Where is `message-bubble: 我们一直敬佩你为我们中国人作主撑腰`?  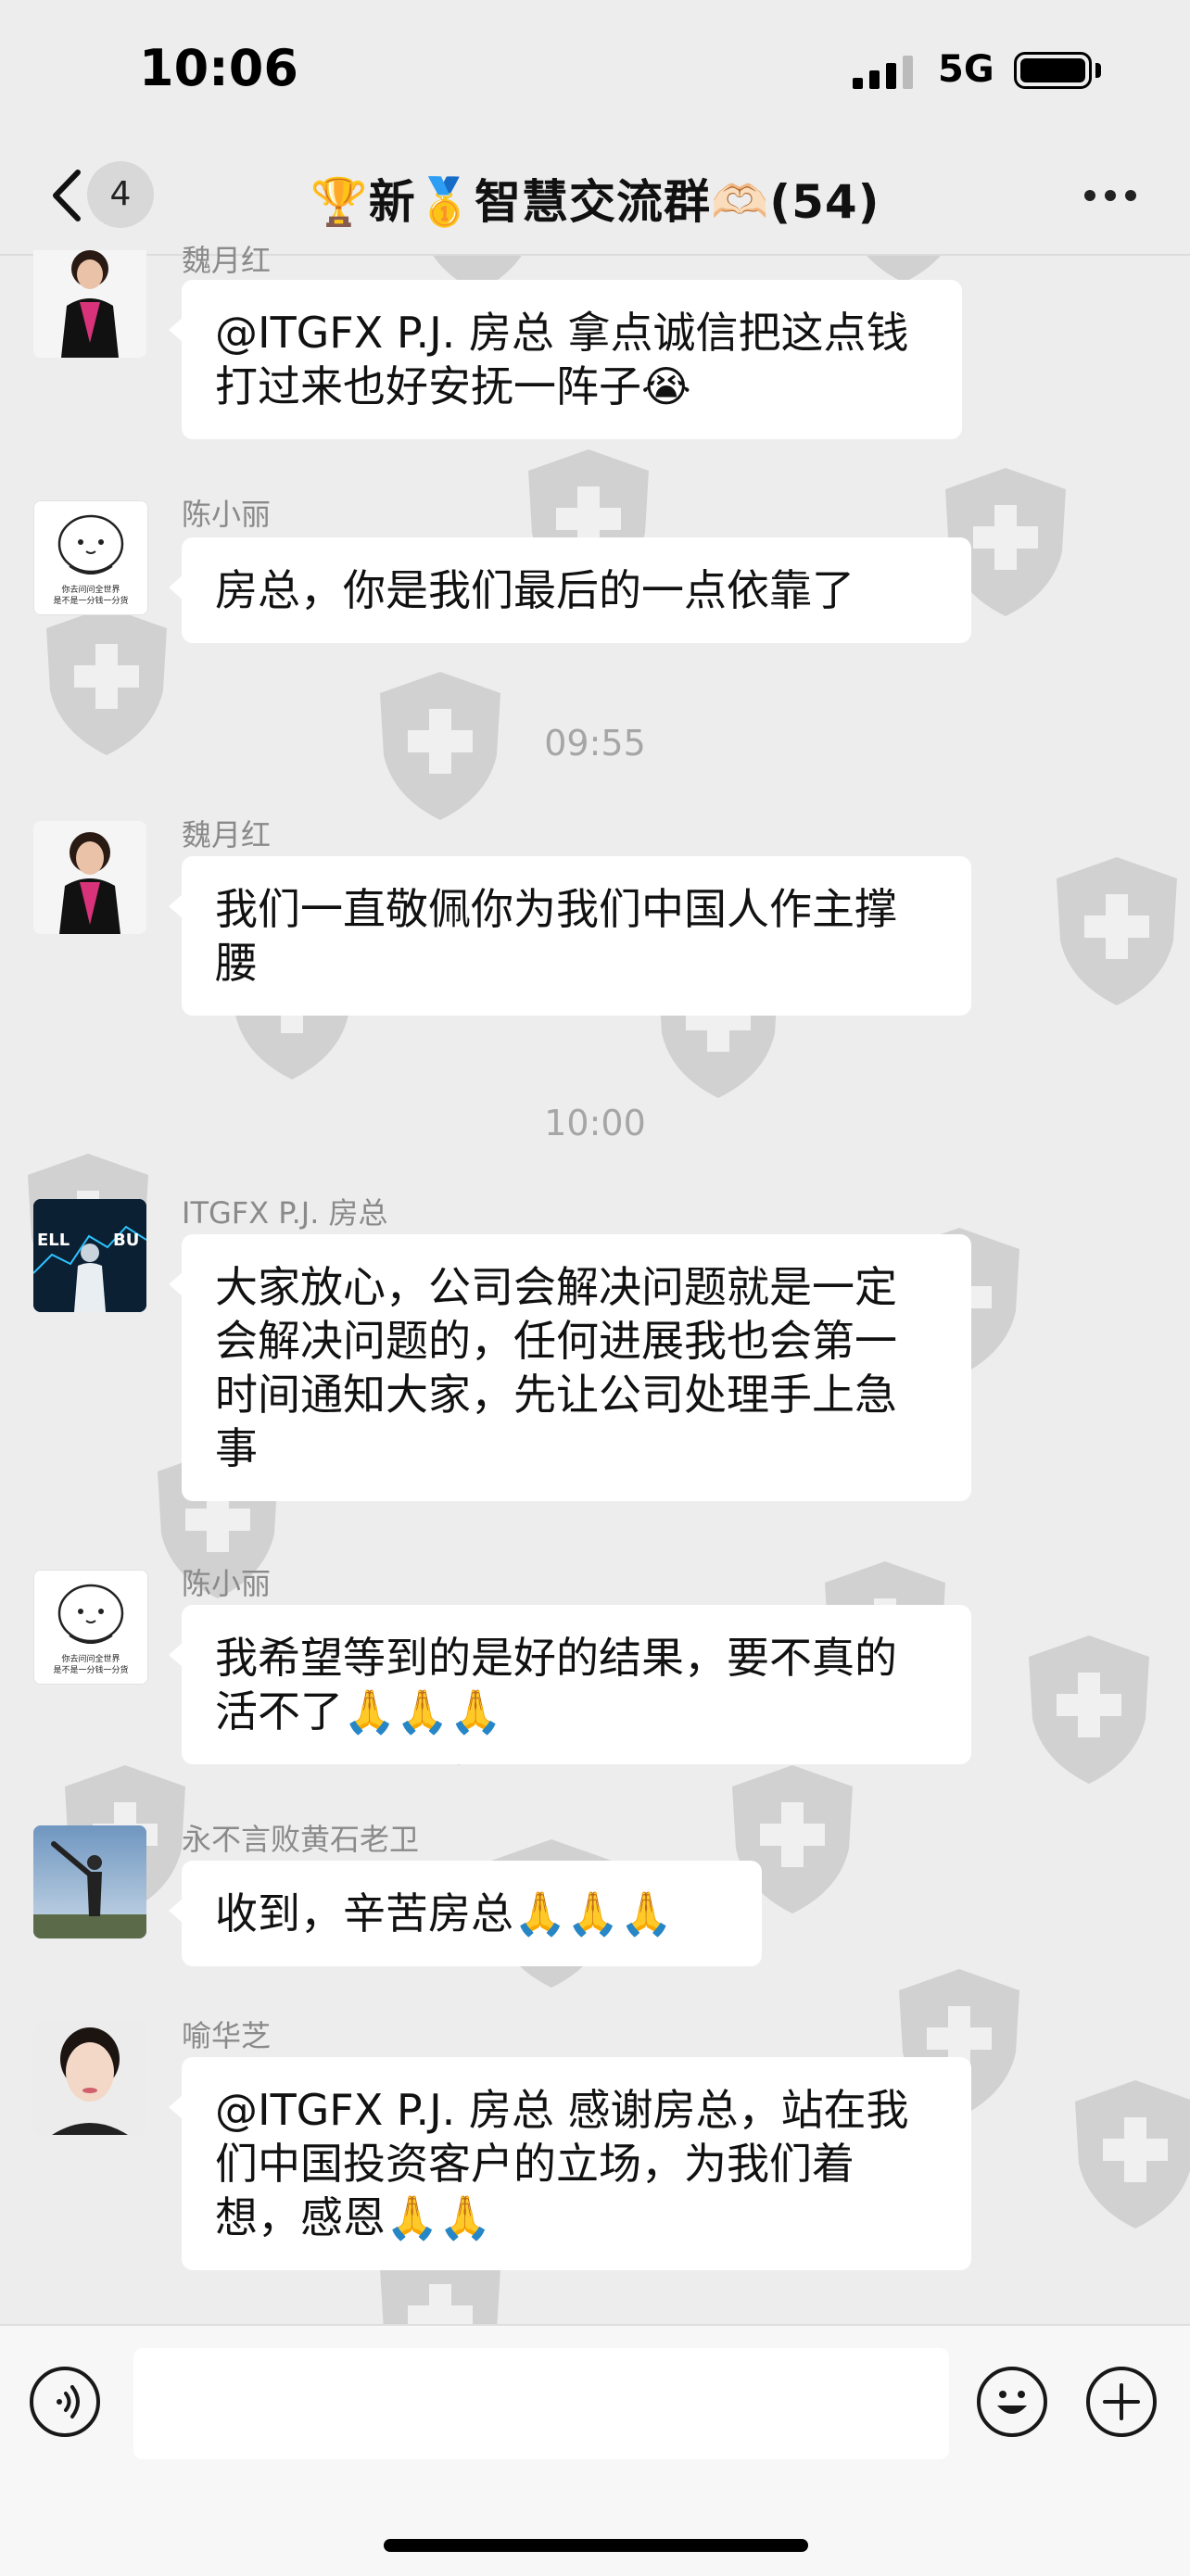 message-bubble: 我们一直敬佩你为我们中国人作主撑腰 is located at coordinates (570, 936).